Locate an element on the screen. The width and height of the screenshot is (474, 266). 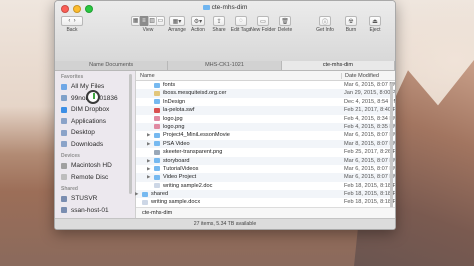
file-date-modified: Feb 4, 2015, 8:35 PM is located at coordinates (370, 126).